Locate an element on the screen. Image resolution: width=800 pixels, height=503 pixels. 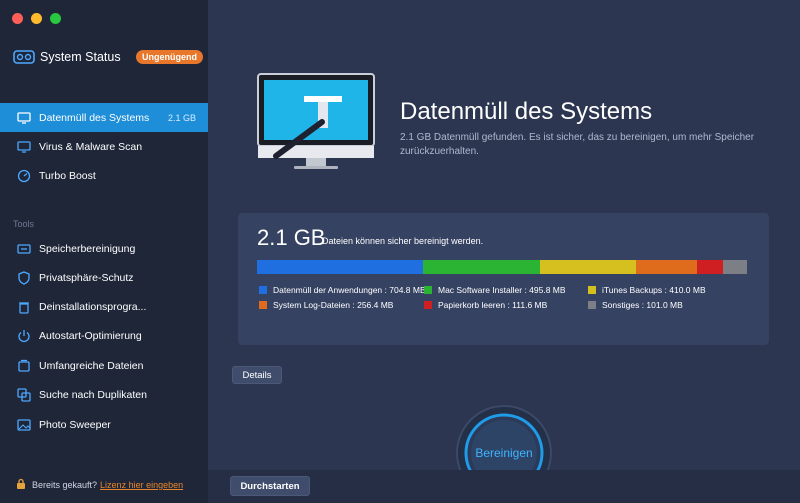
license-info: Bereits gekauft? Lizenz hier eingeben is located at coordinates (99, 485).